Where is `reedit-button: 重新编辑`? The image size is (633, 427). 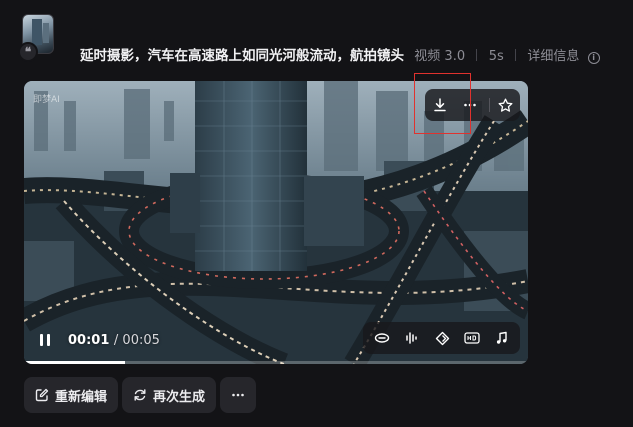 reedit-button: 重新编辑 is located at coordinates (71, 395).